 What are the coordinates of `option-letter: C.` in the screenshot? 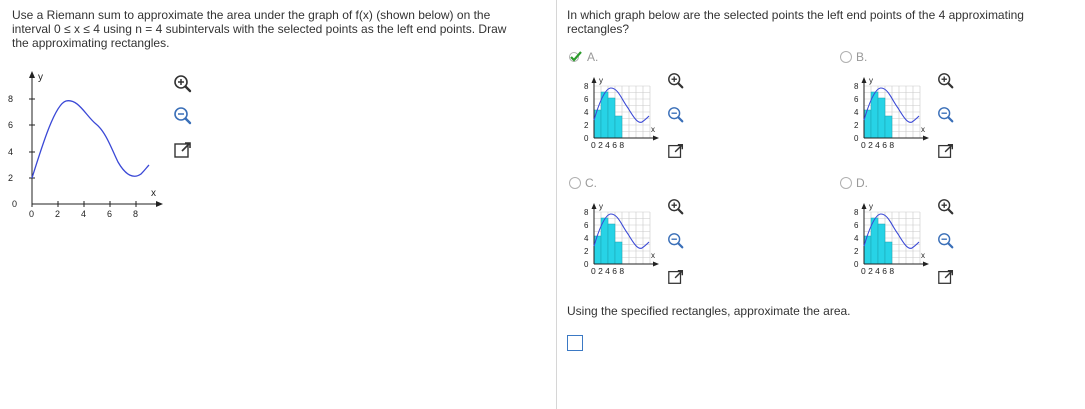 It's located at (591, 183).